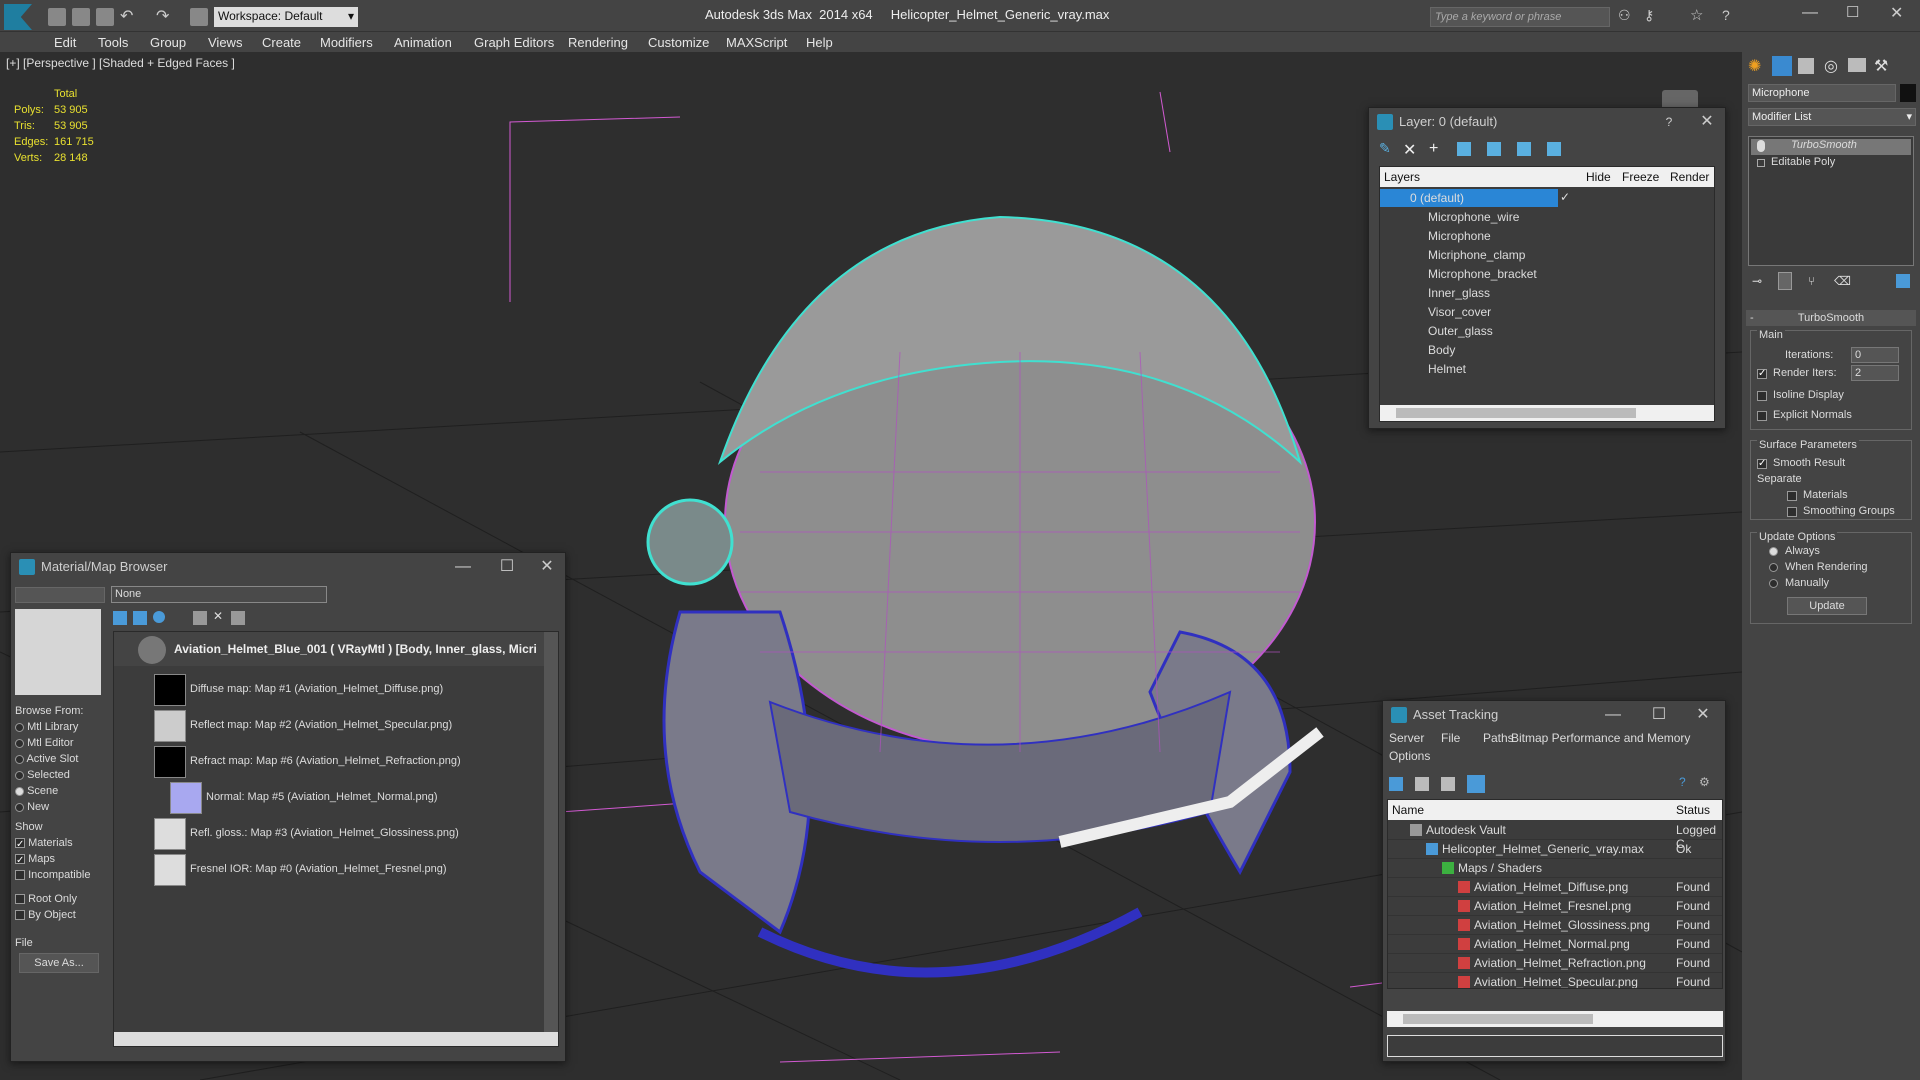 This screenshot has height=1080, width=1920. I want to click on menu-bitmap-performance: Bitmap Performance and Memory, so click(1600, 738).